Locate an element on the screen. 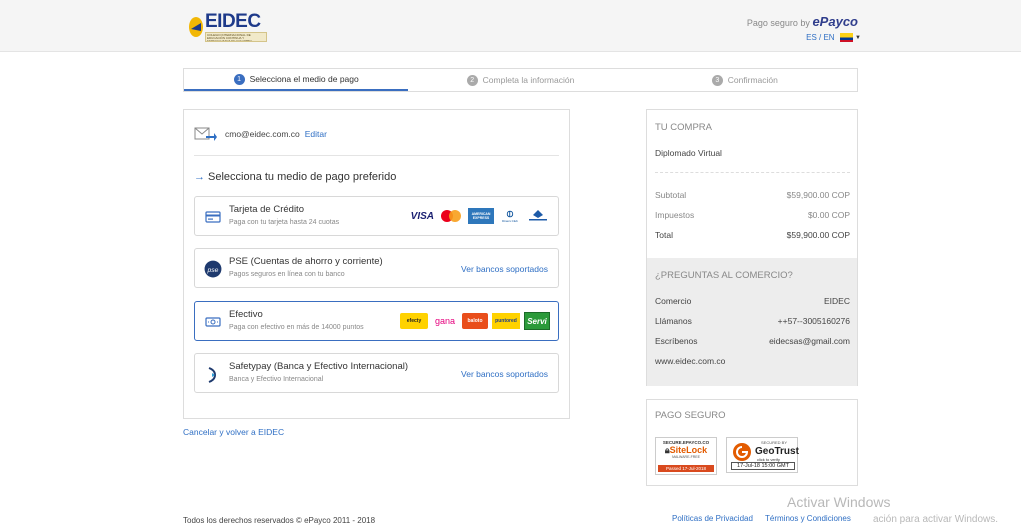 The height and width of the screenshot is (525, 1021). secure-heading: PAGO SEGURO is located at coordinates (690, 415).